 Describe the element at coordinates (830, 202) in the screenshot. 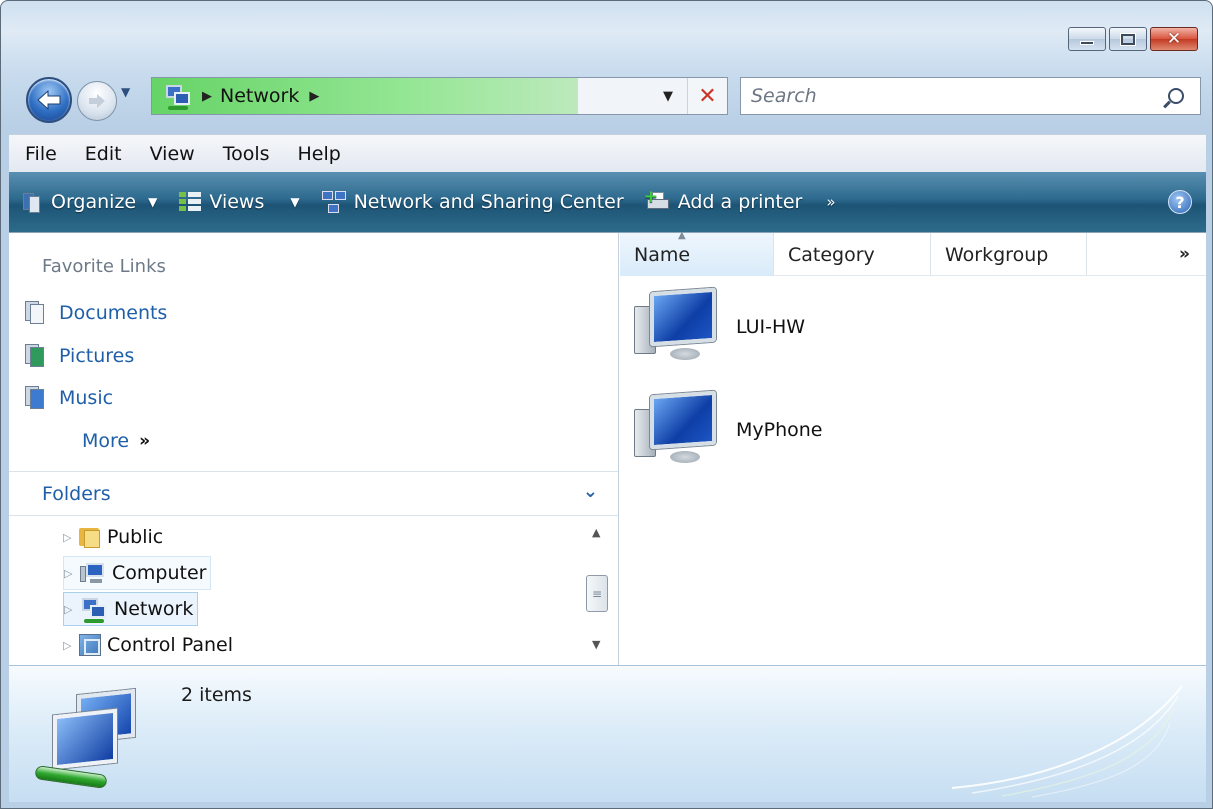

I see `more-commands-button: »` at that location.